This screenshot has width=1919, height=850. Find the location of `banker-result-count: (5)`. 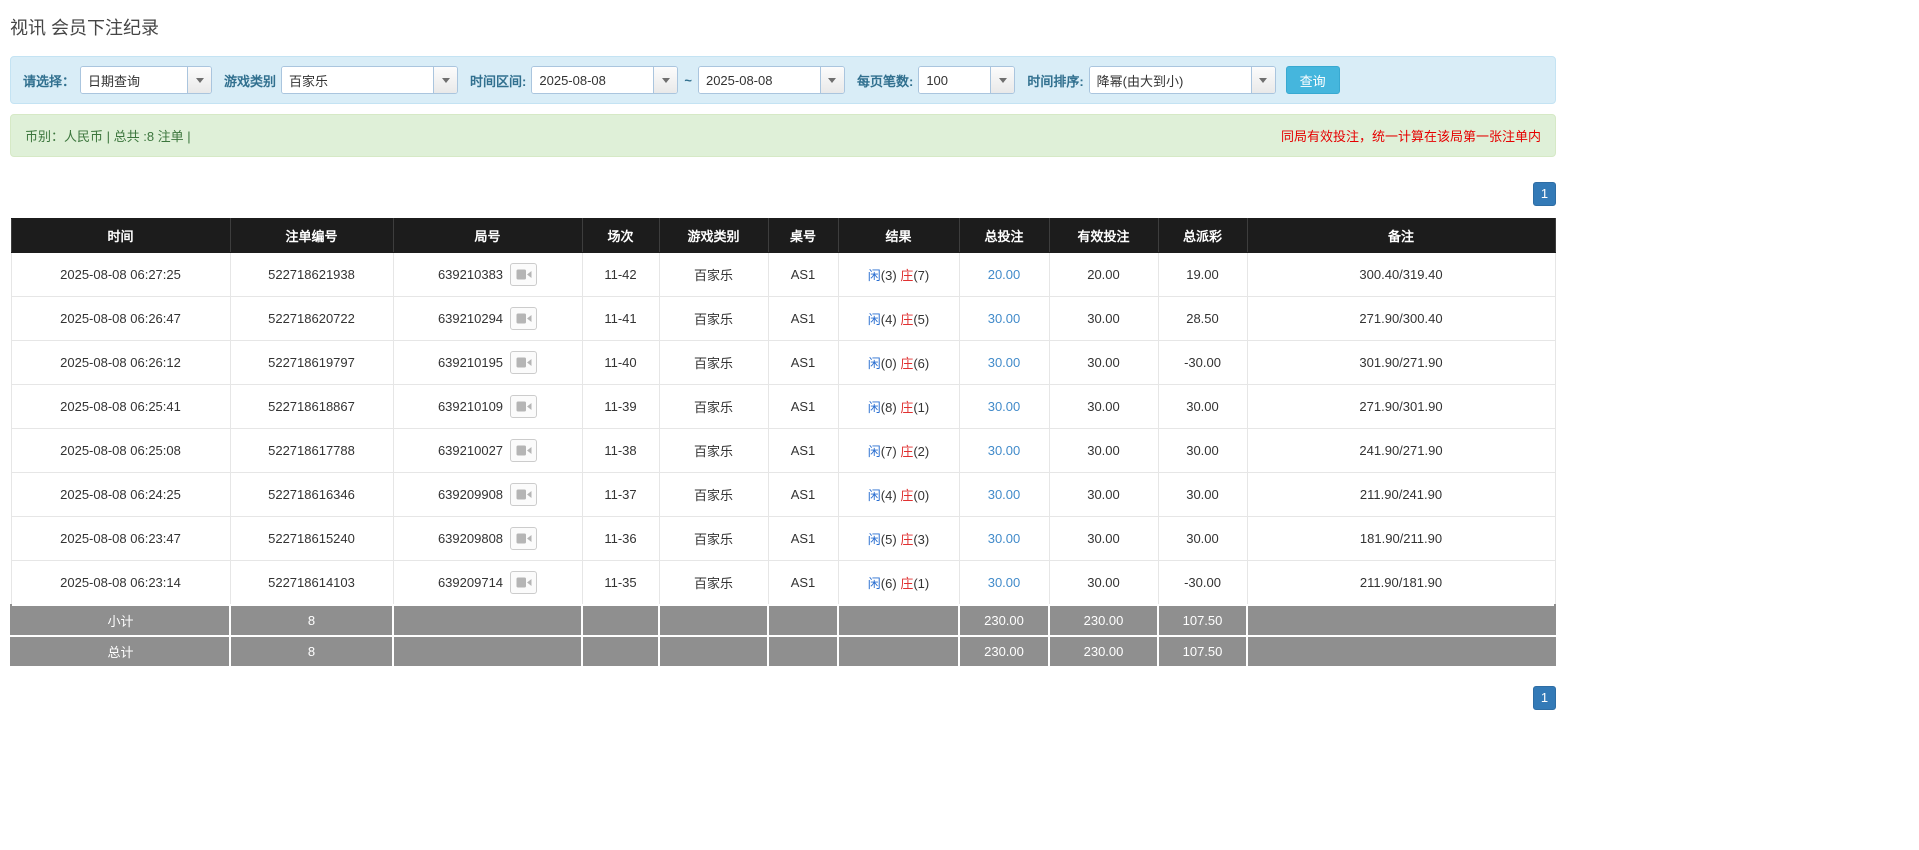

banker-result-count: (5) is located at coordinates (921, 319).